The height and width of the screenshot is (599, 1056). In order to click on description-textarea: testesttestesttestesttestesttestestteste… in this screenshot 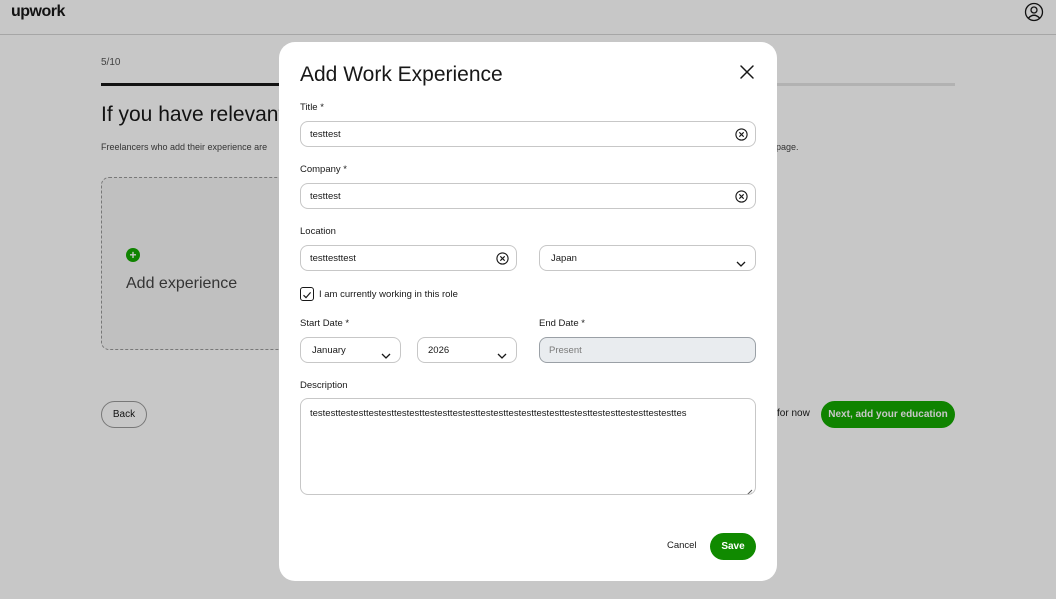, I will do `click(528, 446)`.